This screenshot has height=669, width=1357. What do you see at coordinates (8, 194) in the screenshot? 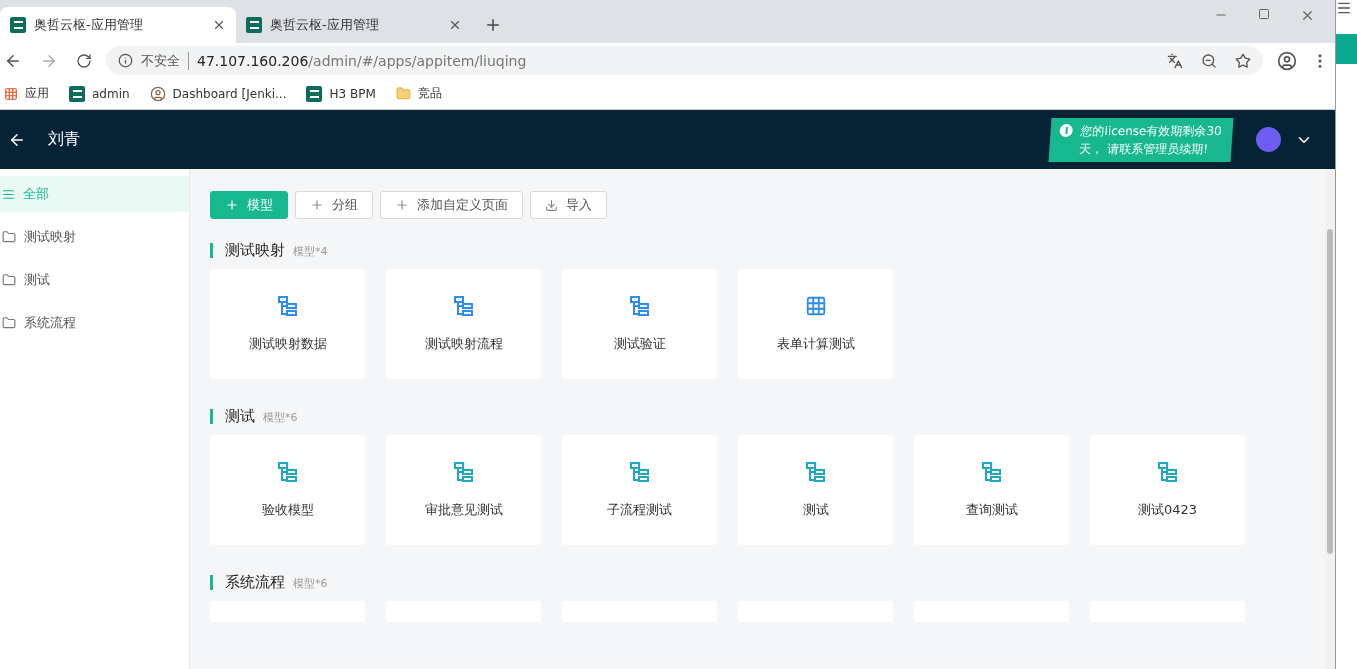
I see `list-icon` at bounding box center [8, 194].